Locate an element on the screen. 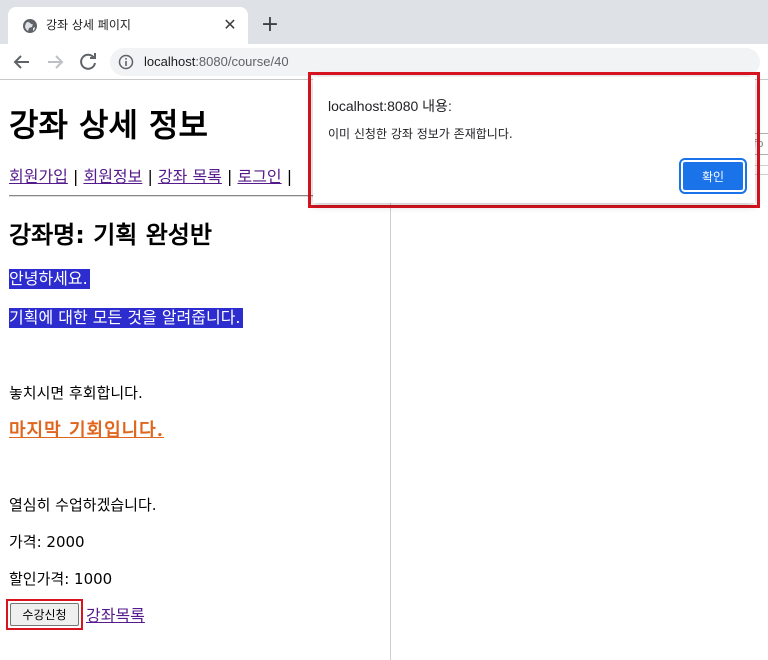 The image size is (768, 660). enroll-button: 수강신청 is located at coordinates (44, 614).